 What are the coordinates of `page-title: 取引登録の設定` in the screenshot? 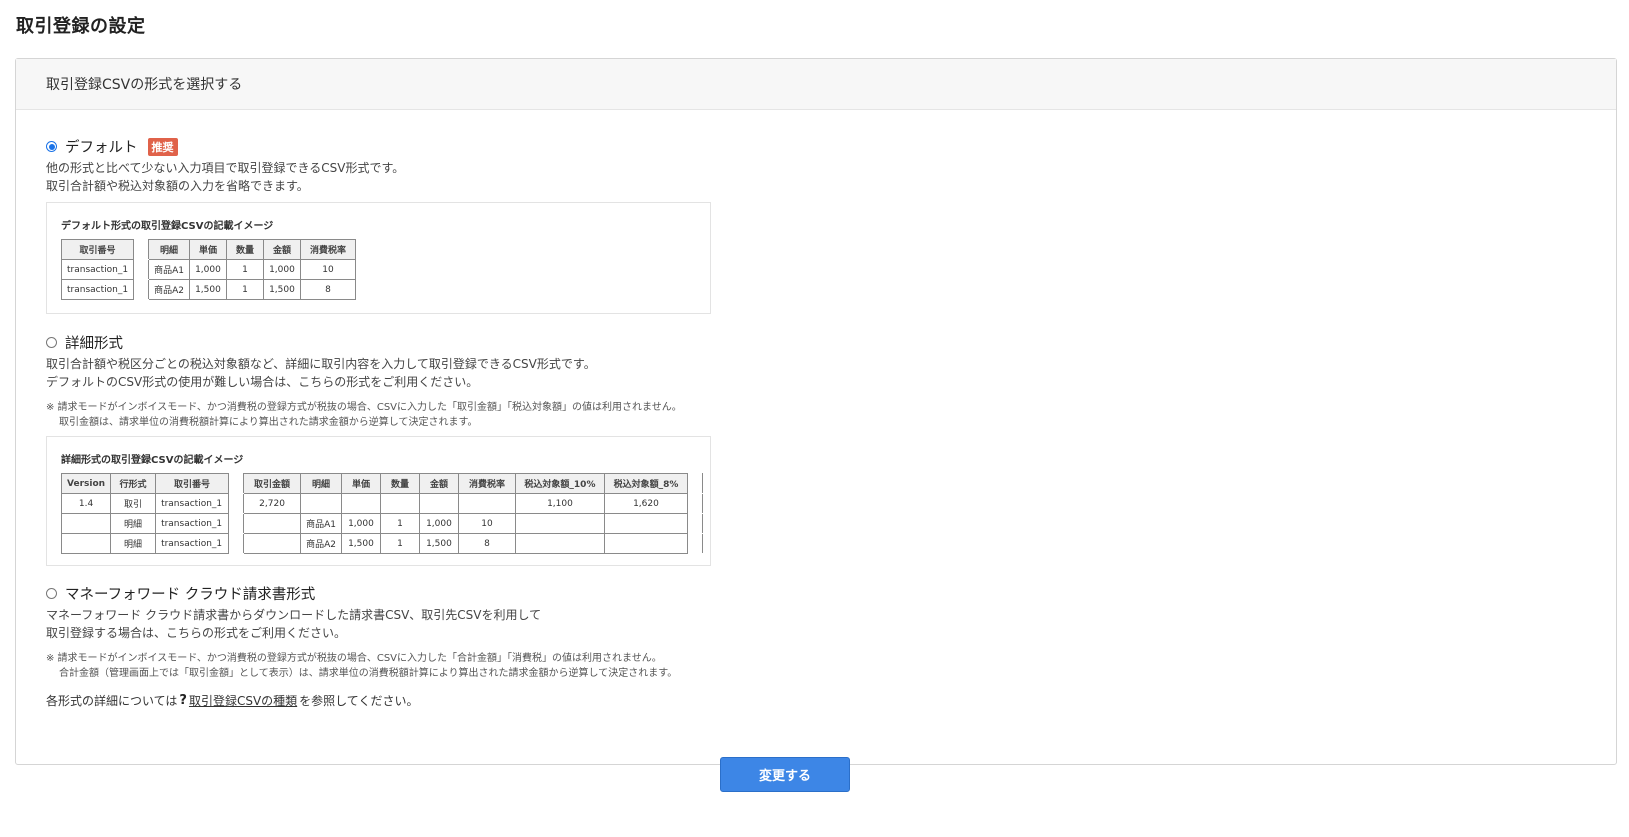 It's located at (81, 26).